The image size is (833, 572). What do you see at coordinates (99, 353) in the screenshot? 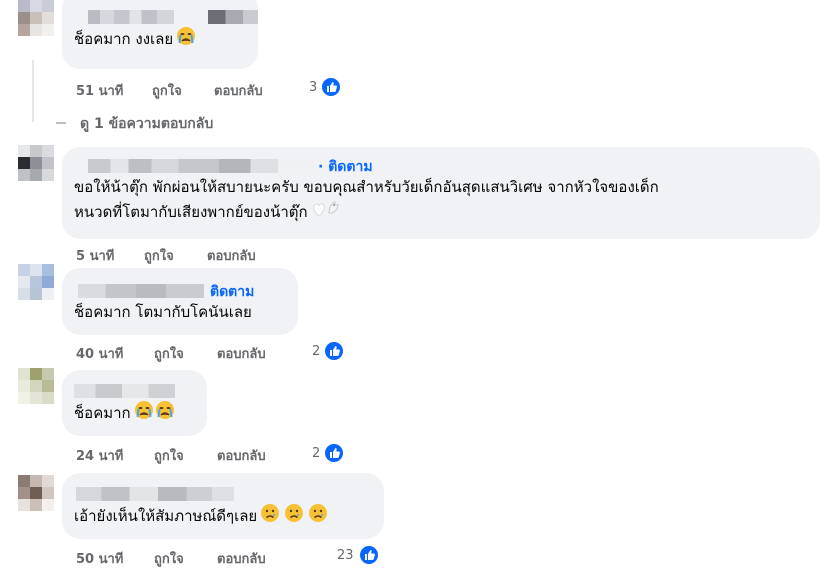
I see `comment-time: 40 นาที` at bounding box center [99, 353].